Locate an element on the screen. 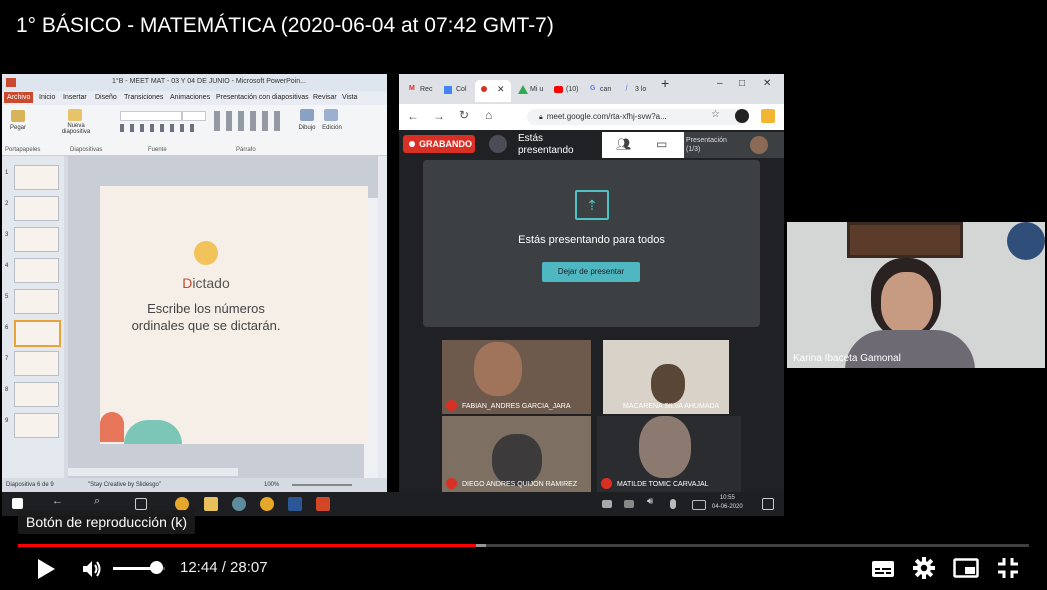 The width and height of the screenshot is (1047, 590). paste-button: Pegar is located at coordinates (18, 128).